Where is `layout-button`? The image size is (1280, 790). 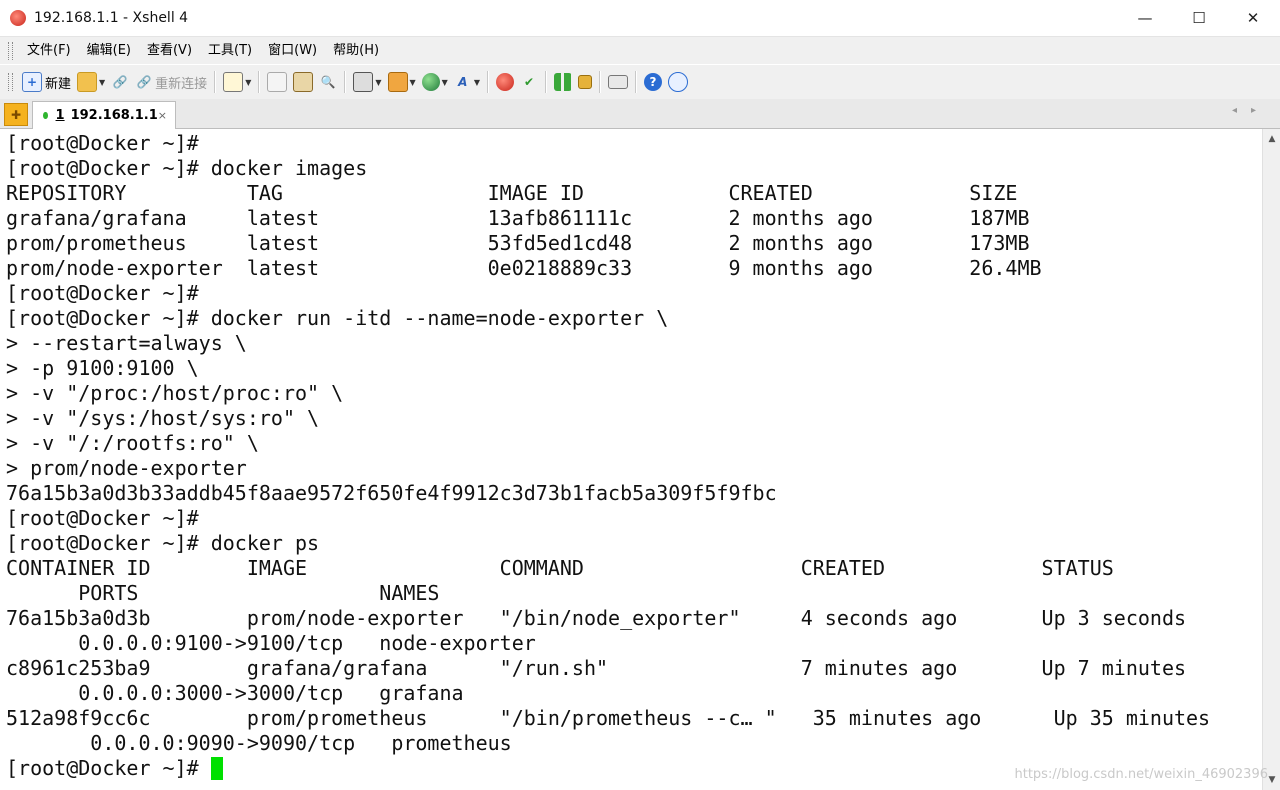
layout-button is located at coordinates (563, 82).